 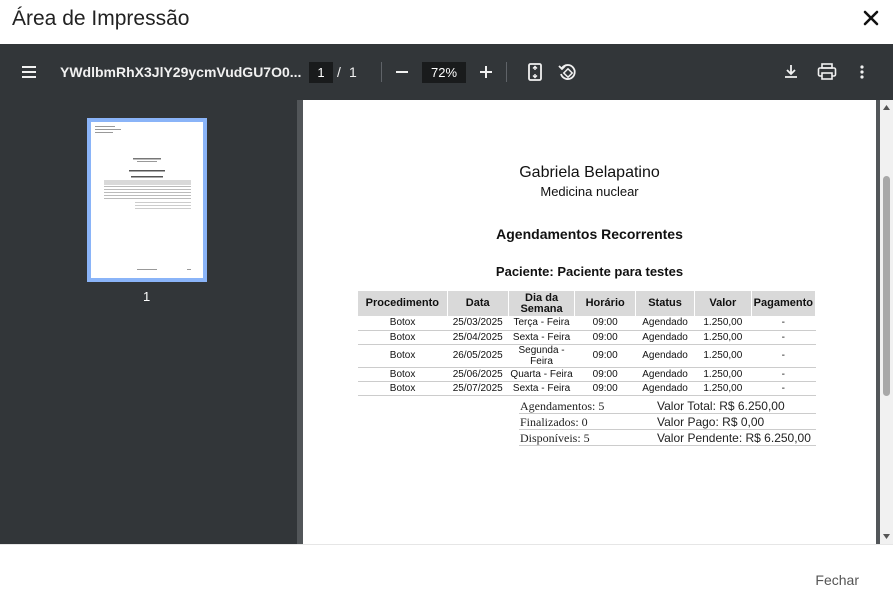 What do you see at coordinates (446, 22) in the screenshot?
I see `modal-header: Área de Impressão` at bounding box center [446, 22].